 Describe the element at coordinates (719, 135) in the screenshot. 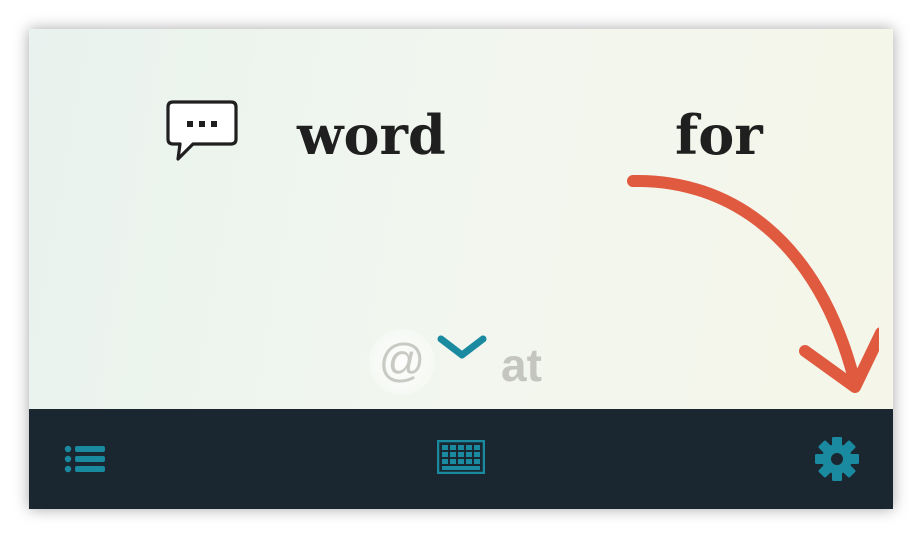

I see `message-word: for` at that location.